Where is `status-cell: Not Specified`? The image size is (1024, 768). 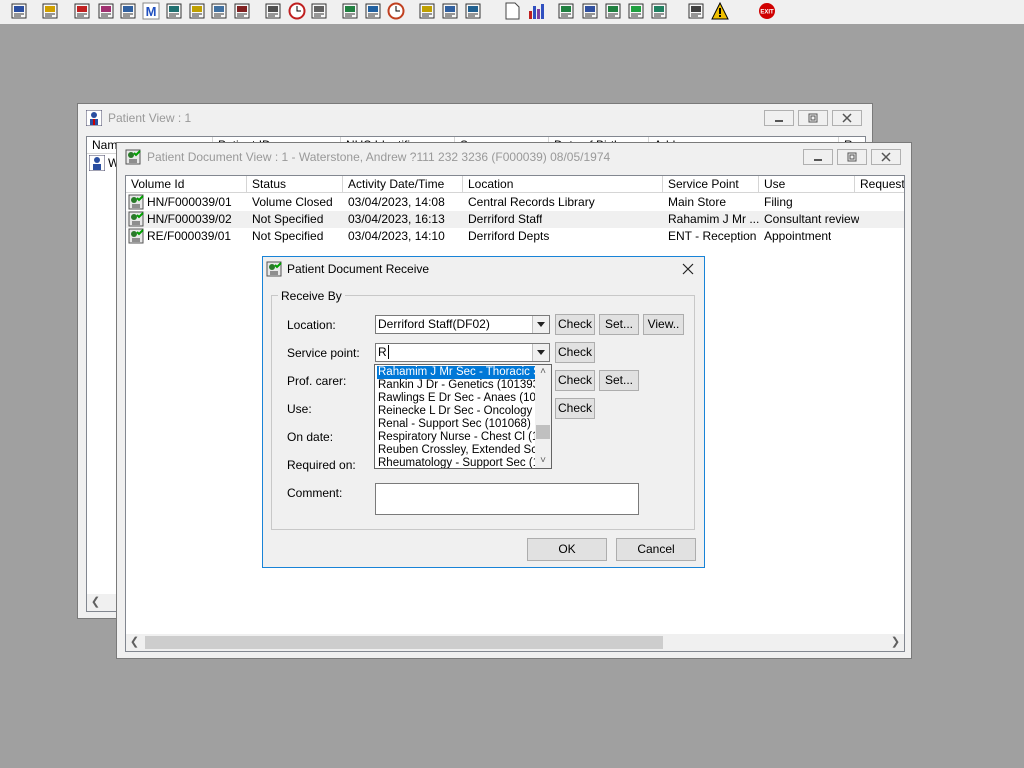 status-cell: Not Specified is located at coordinates (288, 236).